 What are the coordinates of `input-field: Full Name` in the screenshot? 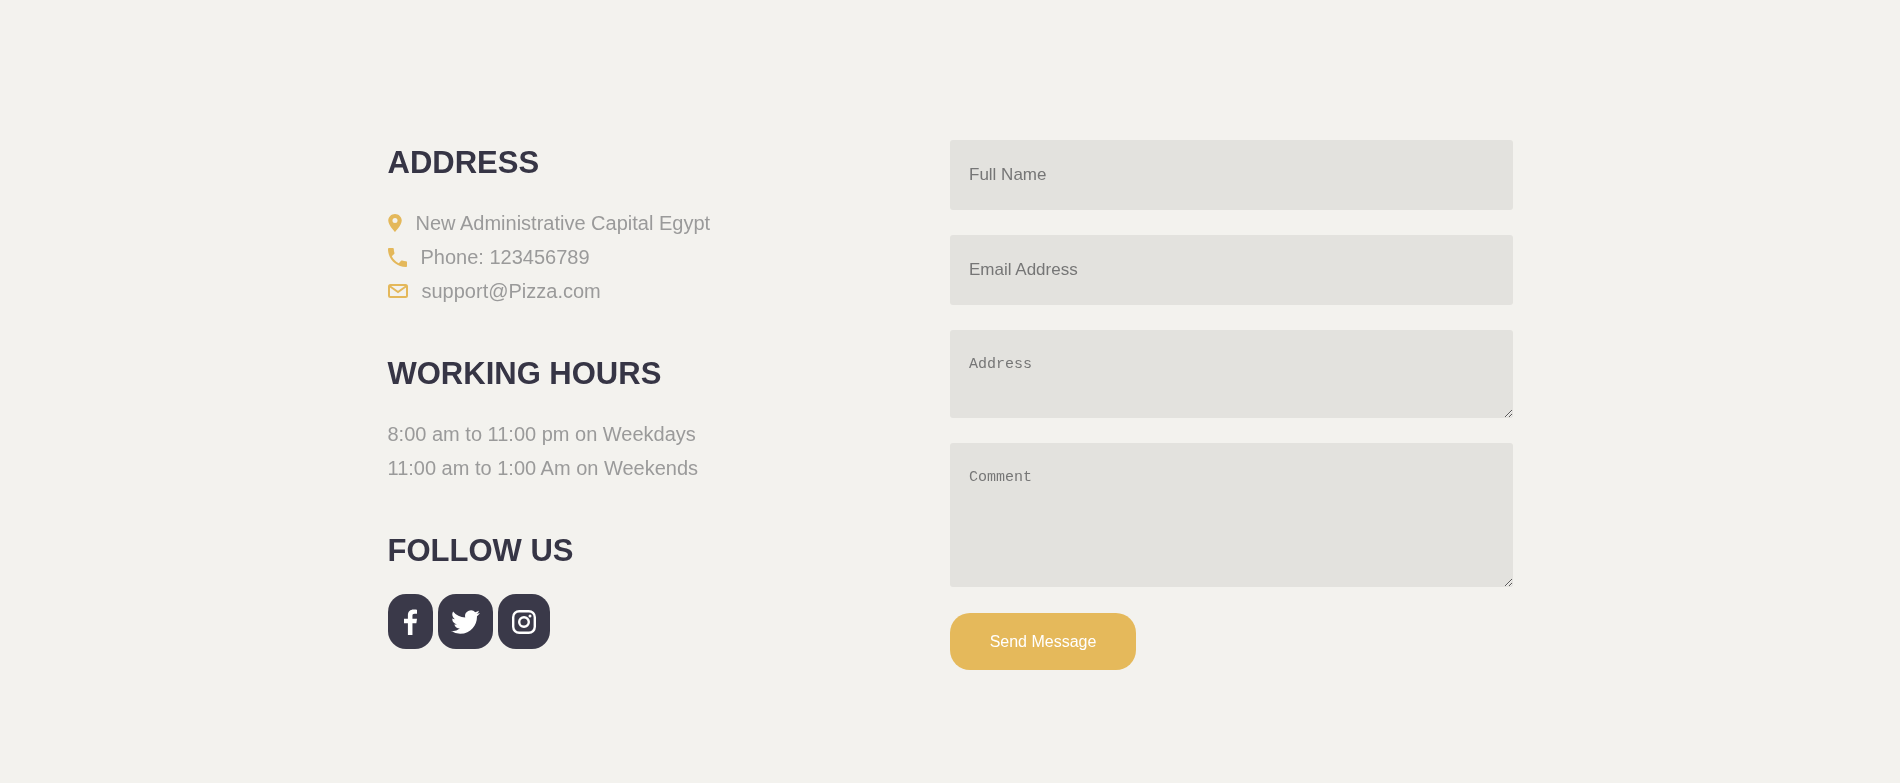 It's located at (1231, 175).